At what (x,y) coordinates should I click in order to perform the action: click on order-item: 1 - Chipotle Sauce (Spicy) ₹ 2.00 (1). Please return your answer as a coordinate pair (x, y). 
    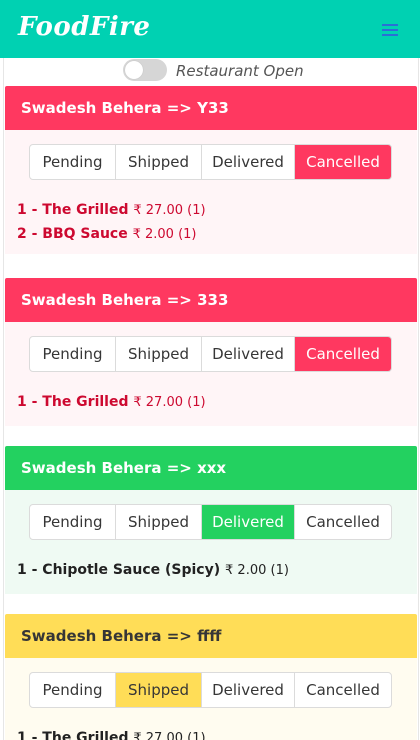
    Looking at the image, I should click on (153, 570).